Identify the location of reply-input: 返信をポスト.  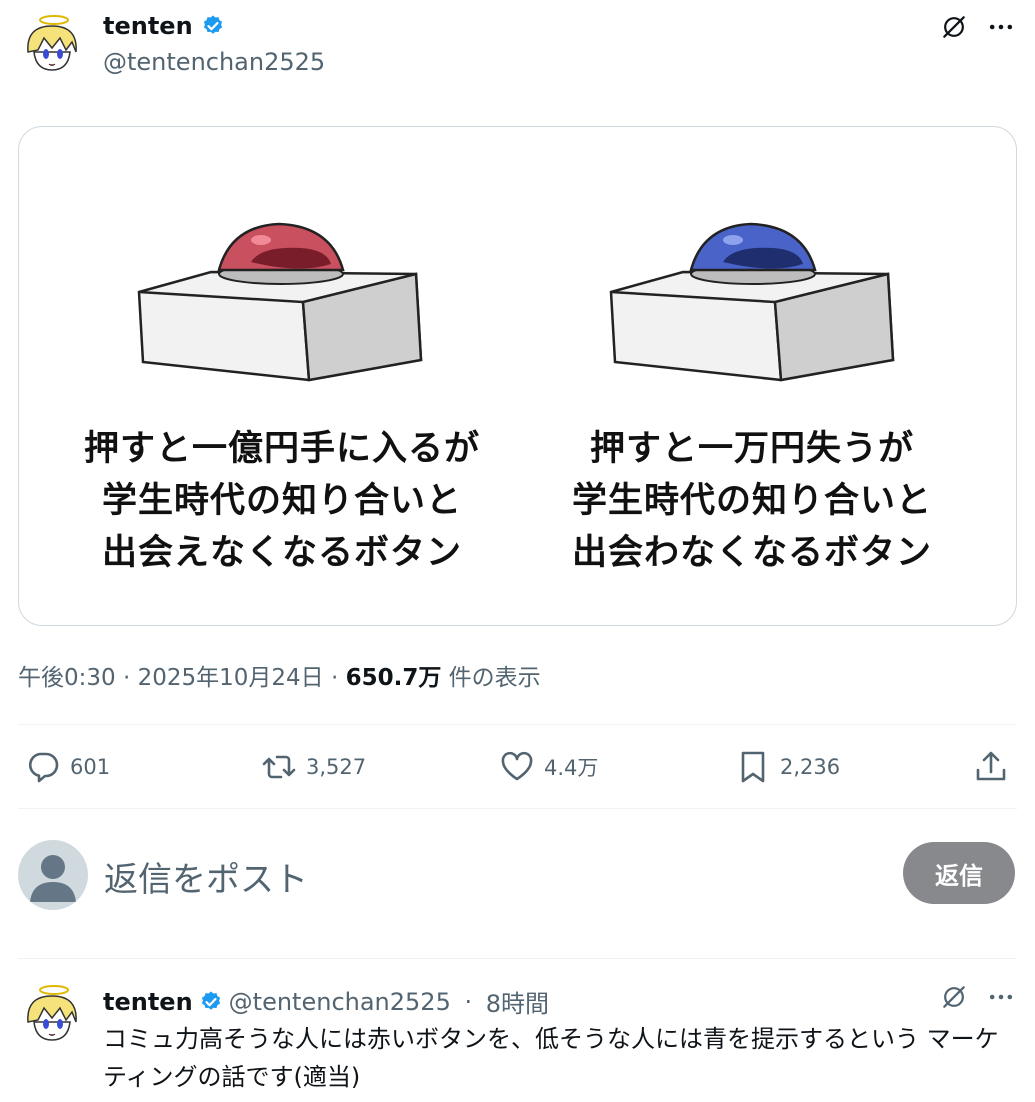
(494, 876).